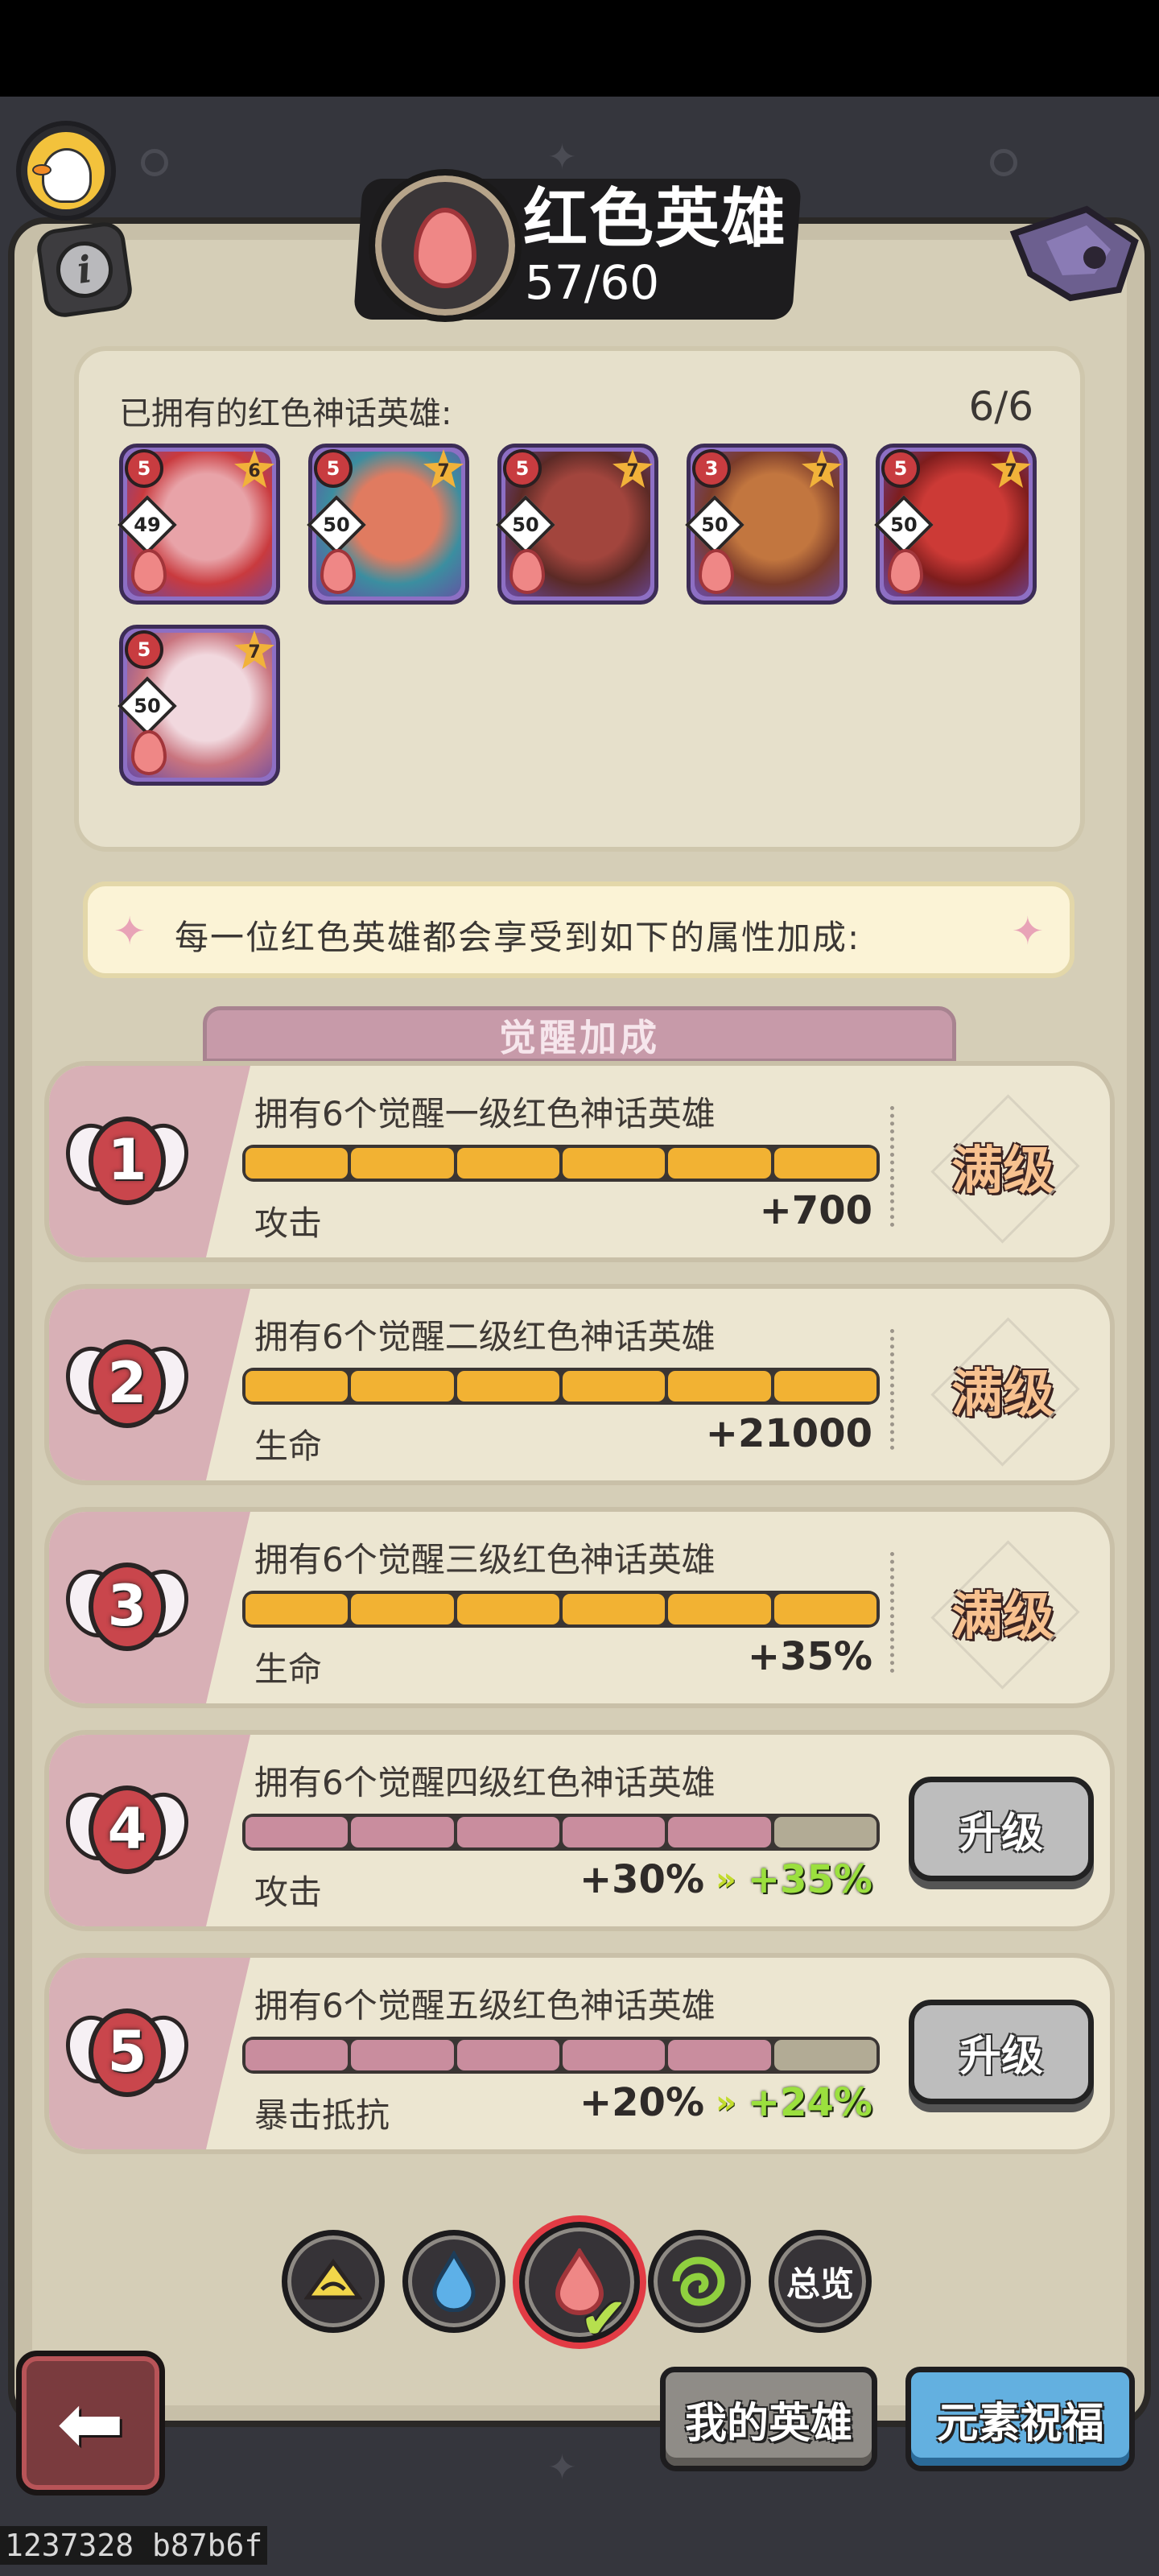  Describe the element at coordinates (809, 2102) in the screenshot. I see `next-value: +24%` at that location.